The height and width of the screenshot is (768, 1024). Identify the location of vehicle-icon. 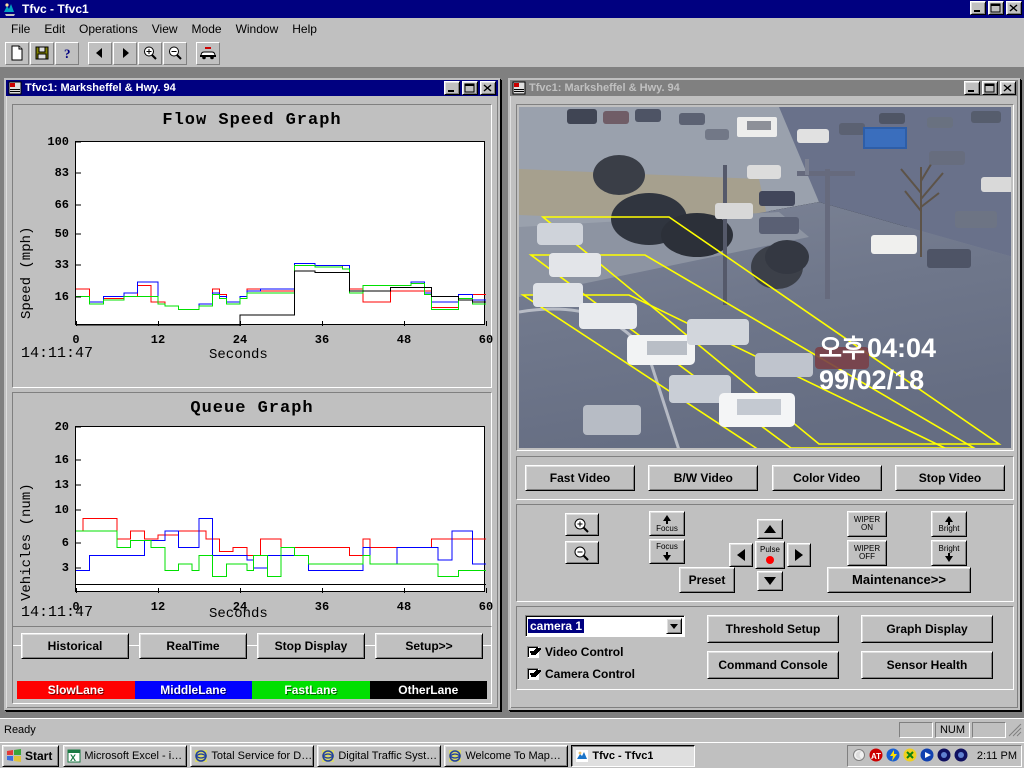
(208, 53).